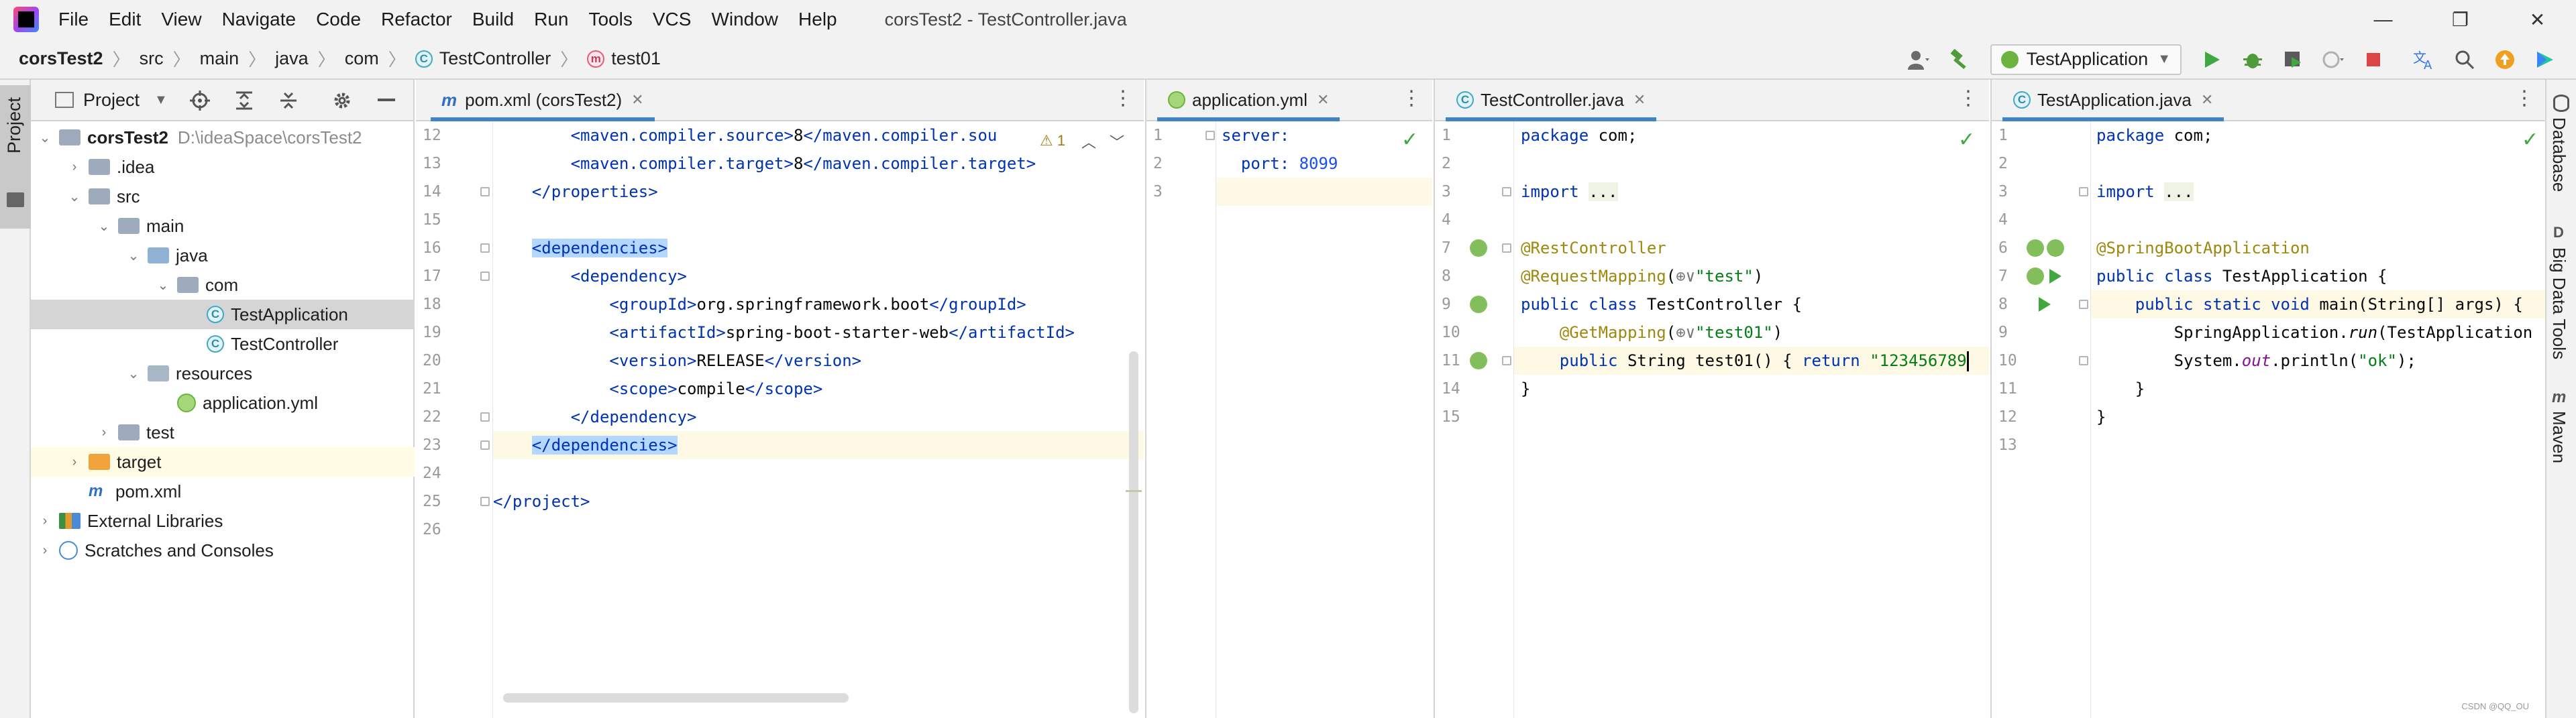 The height and width of the screenshot is (718, 2576). Describe the element at coordinates (2464, 59) in the screenshot. I see `search-icon` at that location.